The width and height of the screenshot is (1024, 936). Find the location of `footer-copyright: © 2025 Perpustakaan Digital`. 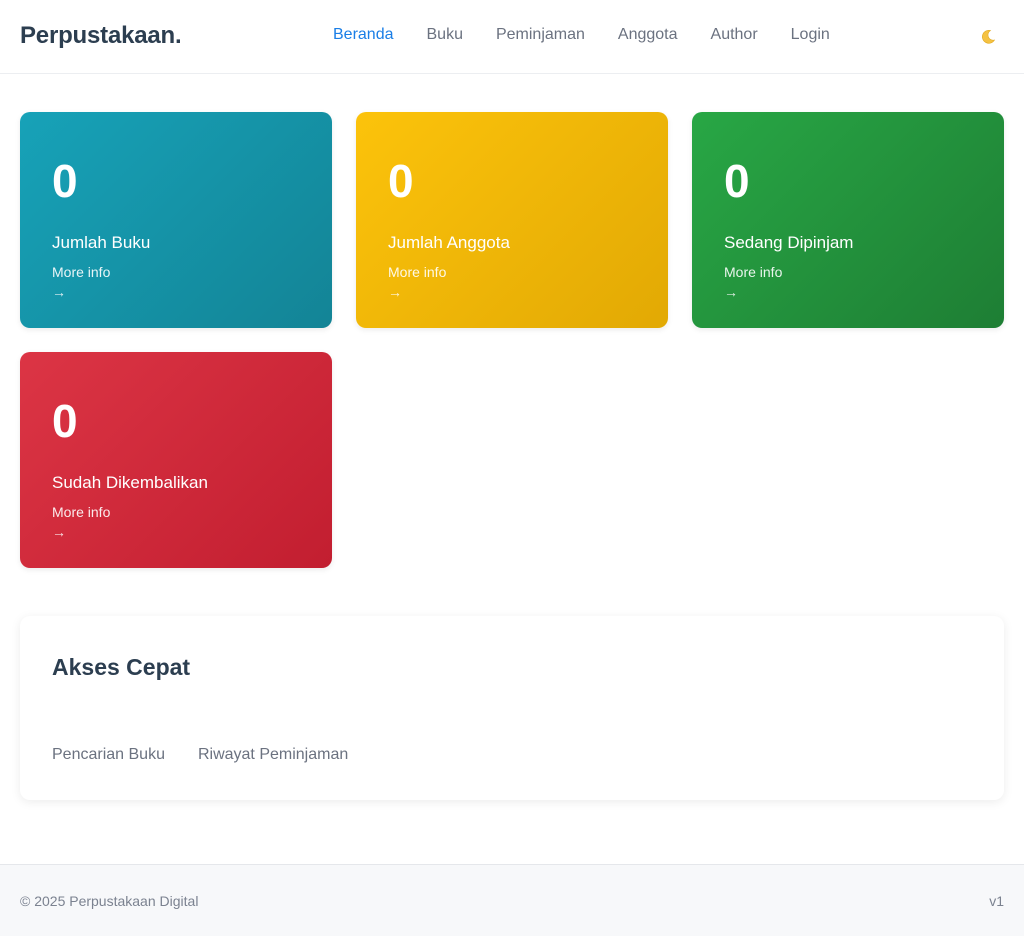

footer-copyright: © 2025 Perpustakaan Digital is located at coordinates (109, 901).